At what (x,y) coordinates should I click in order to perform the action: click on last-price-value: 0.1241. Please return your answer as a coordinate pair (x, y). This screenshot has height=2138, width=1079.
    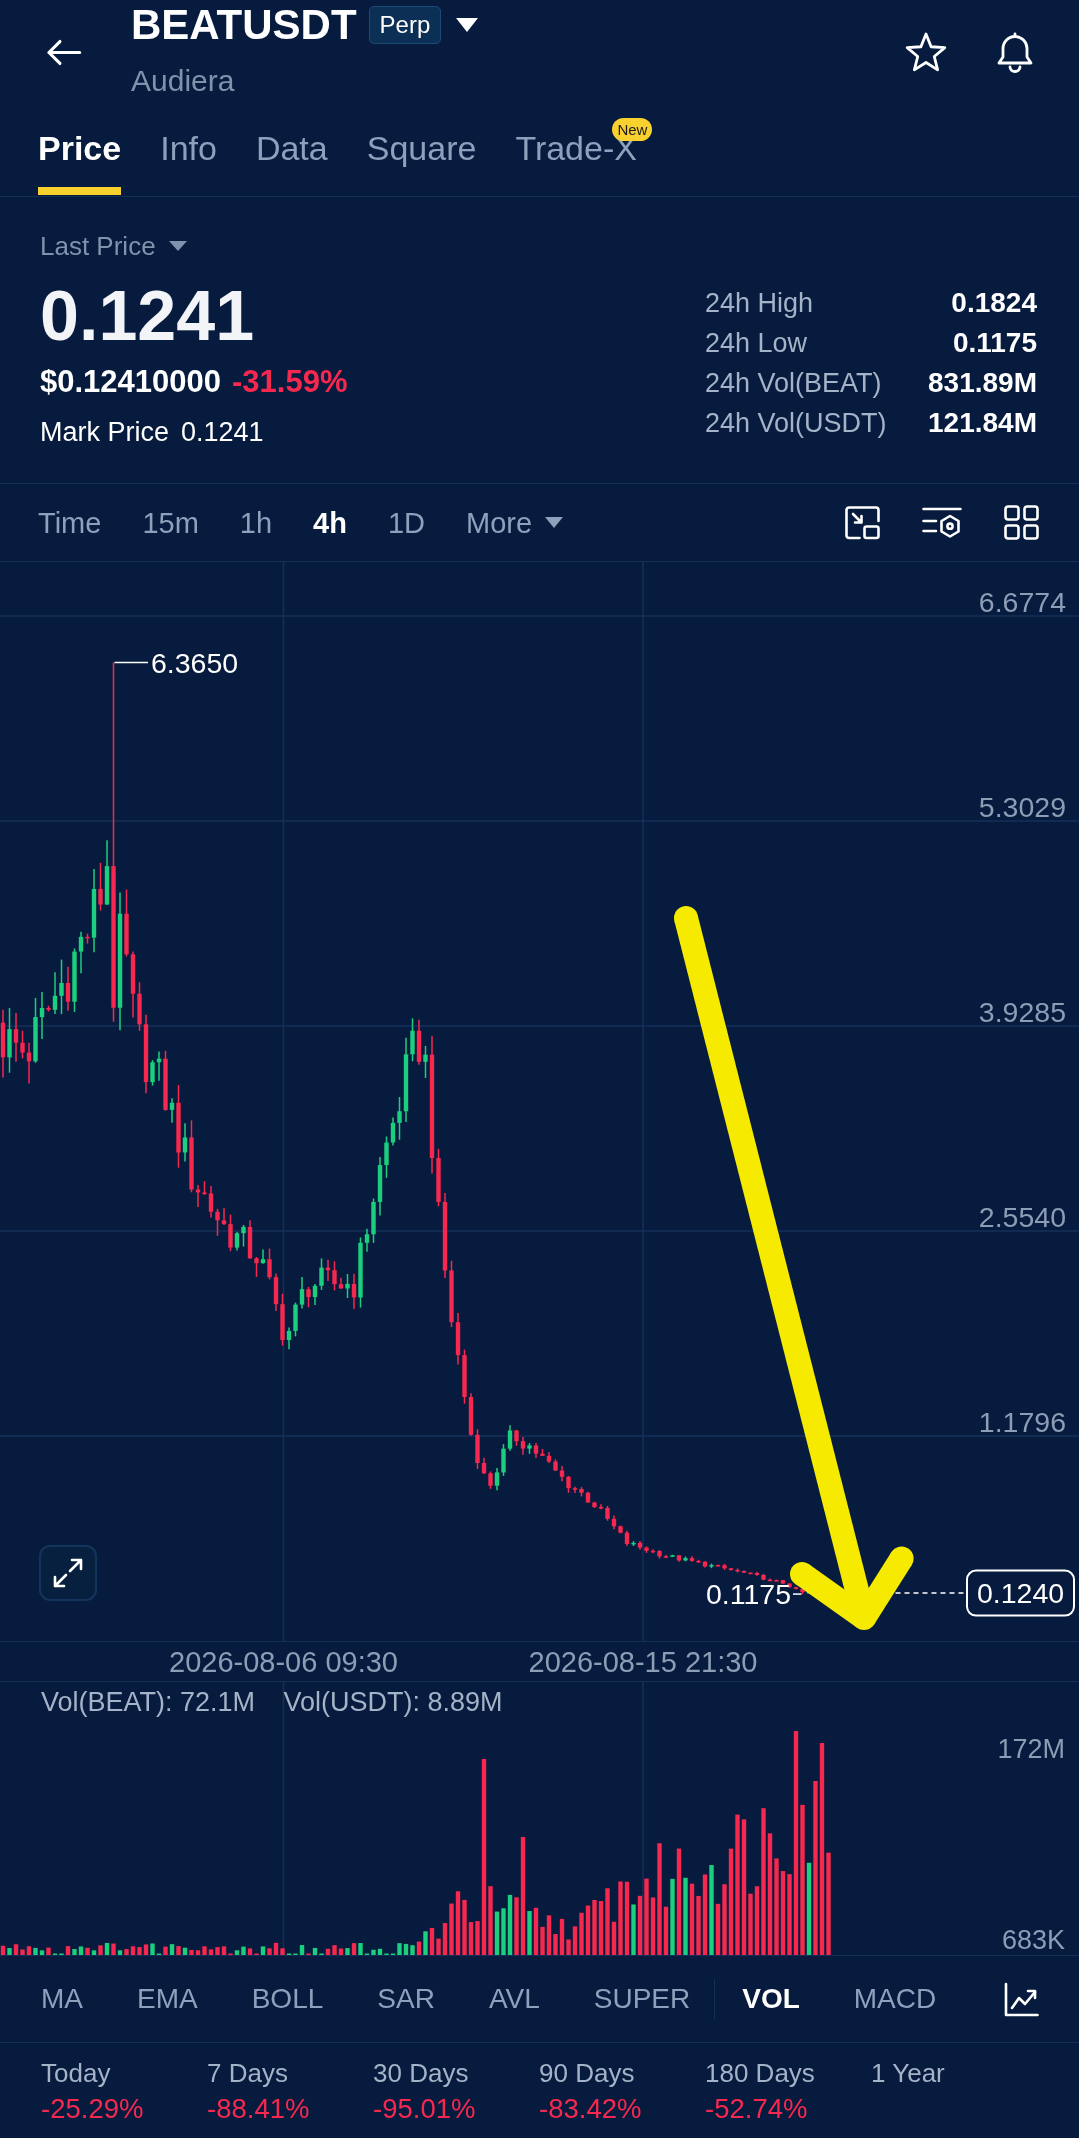
    Looking at the image, I should click on (147, 316).